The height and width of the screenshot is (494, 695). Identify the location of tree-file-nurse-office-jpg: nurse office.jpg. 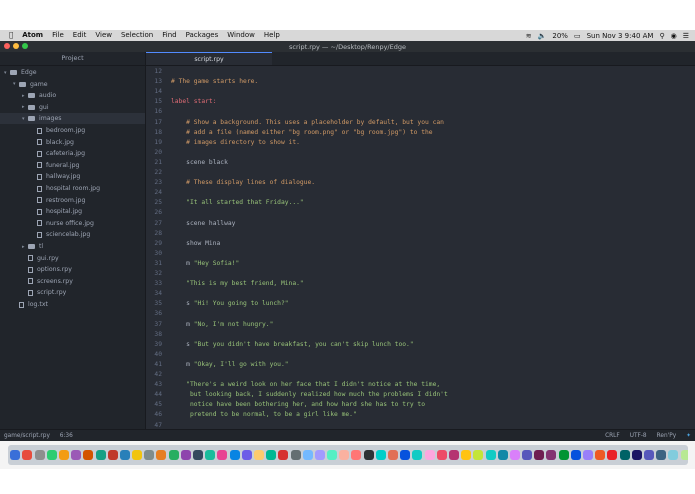
(72, 223).